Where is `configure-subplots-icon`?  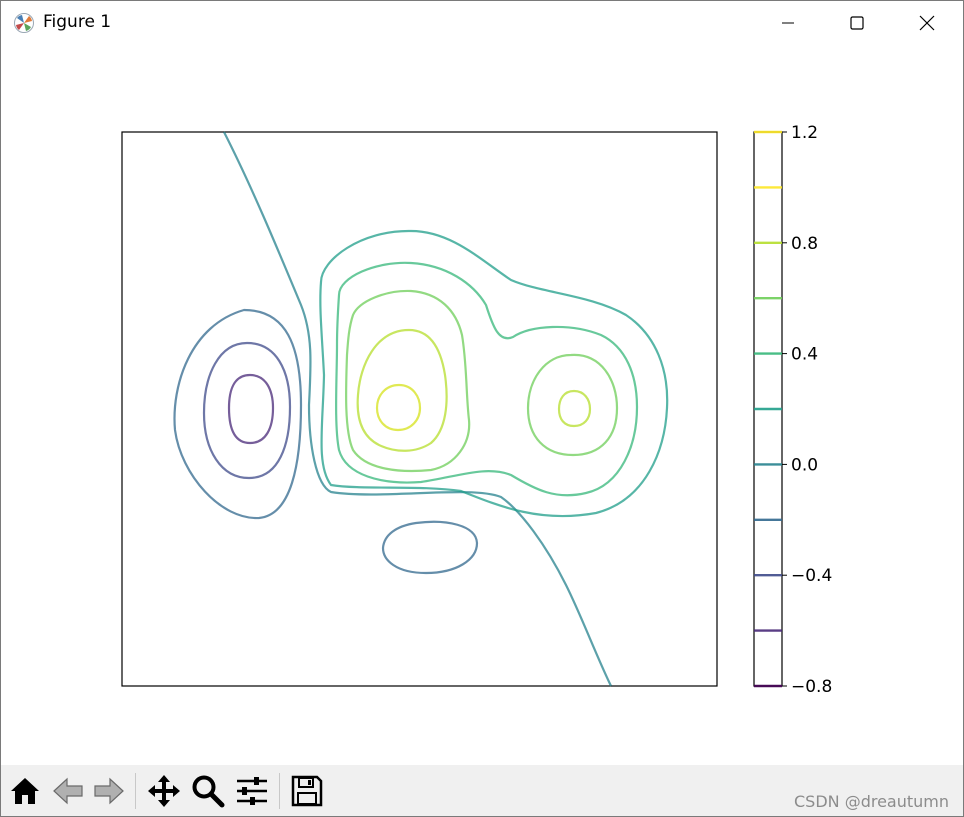
configure-subplots-icon is located at coordinates (252, 791).